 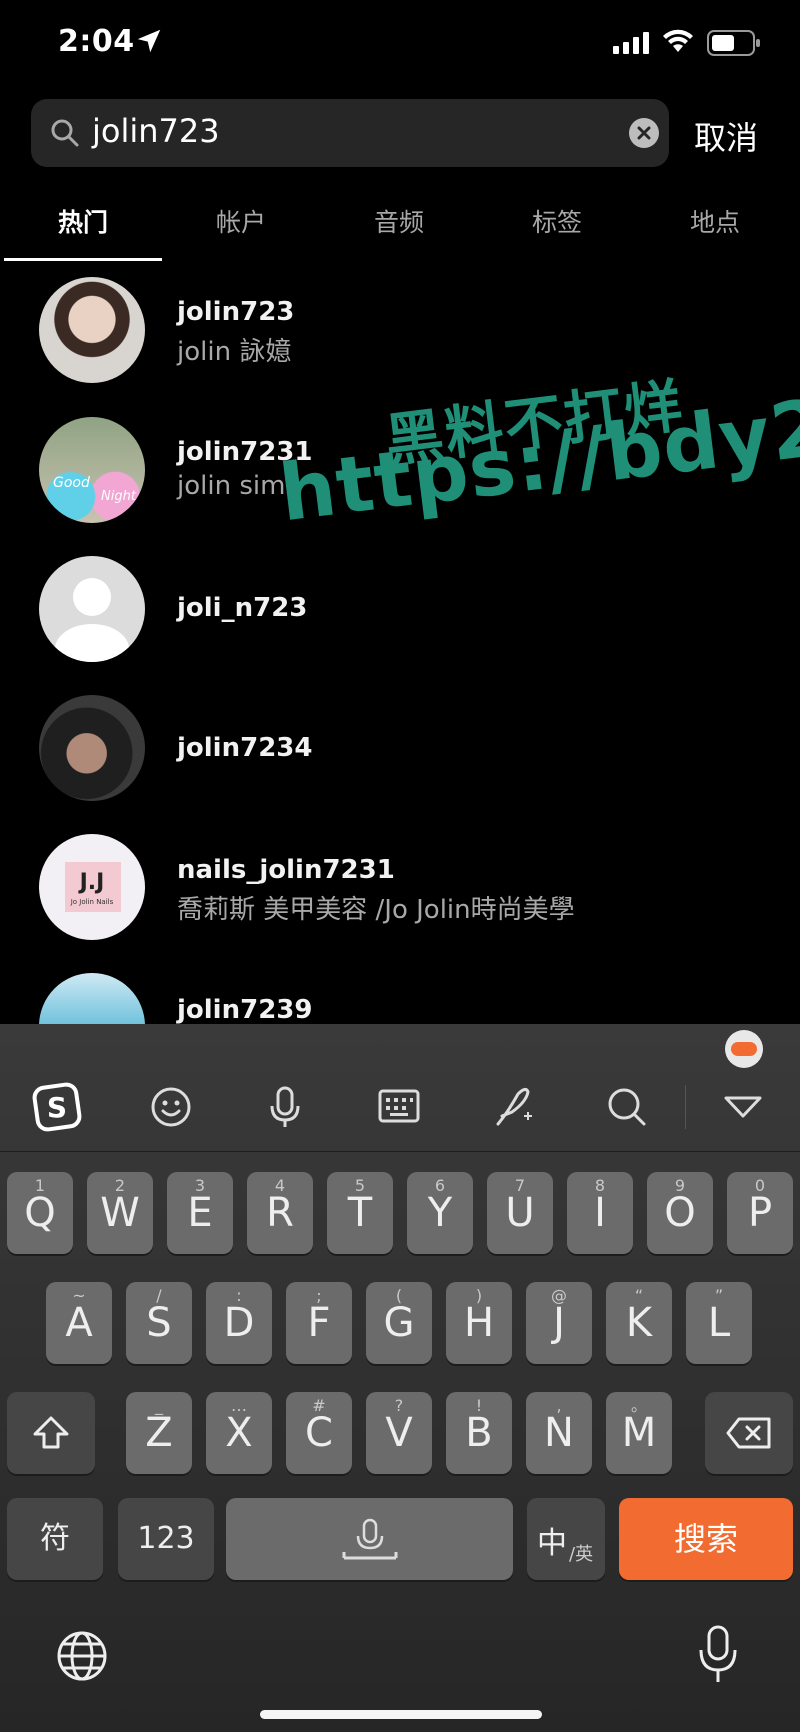 What do you see at coordinates (234, 352) in the screenshot?
I see `result-fullname: jolin 詠嬑` at bounding box center [234, 352].